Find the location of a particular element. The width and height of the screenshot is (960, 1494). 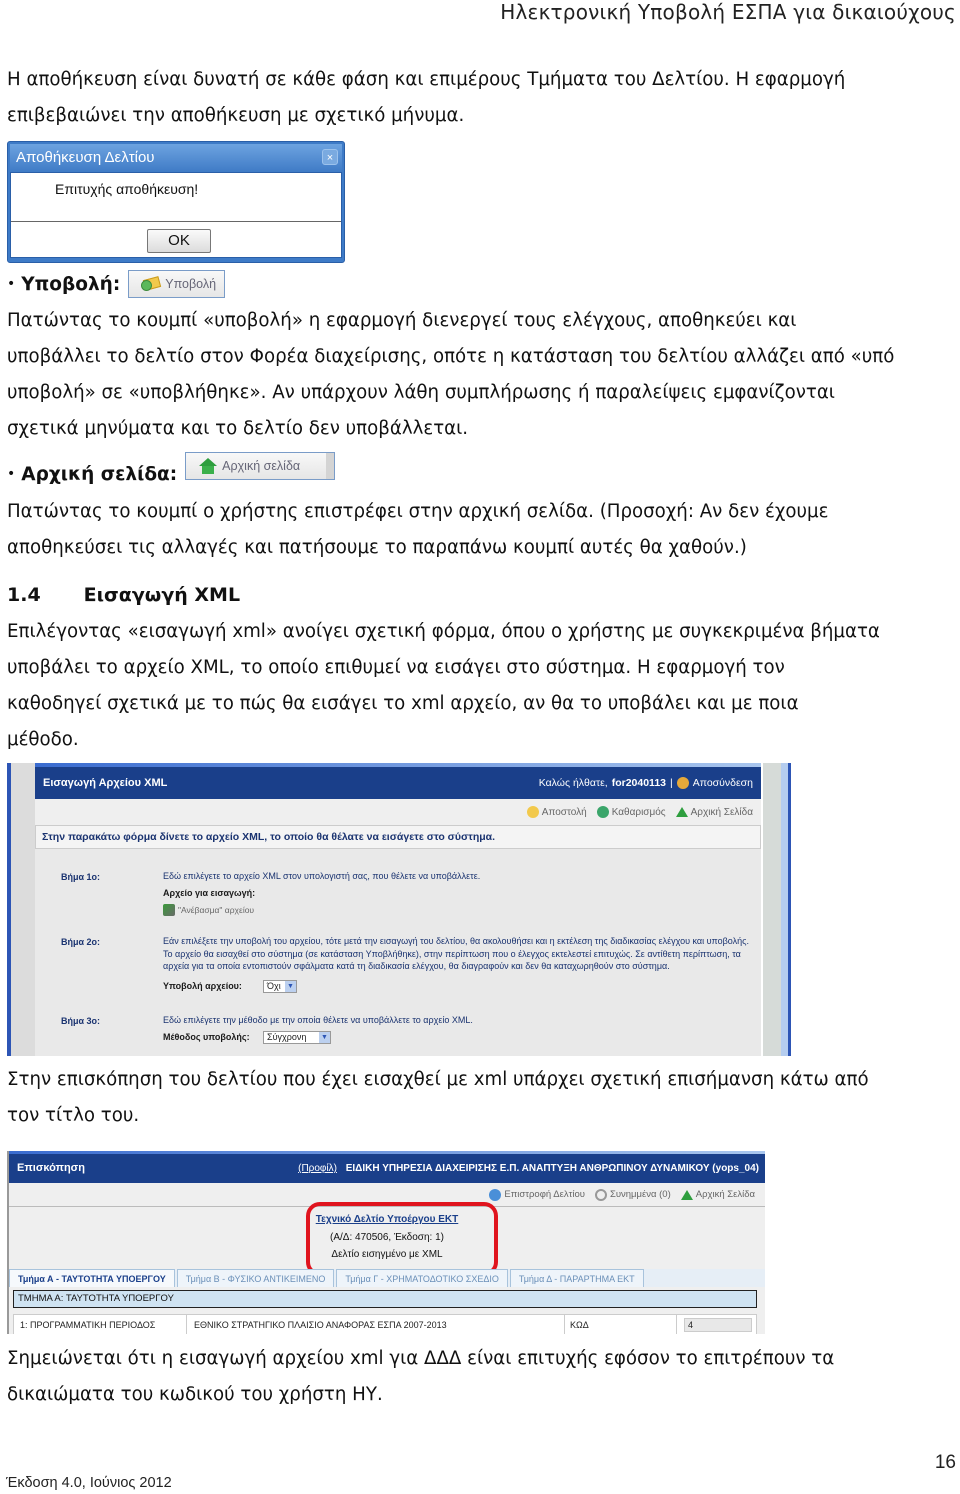

submit-method-select: Σύγχρονη ▼ is located at coordinates (297, 1037).